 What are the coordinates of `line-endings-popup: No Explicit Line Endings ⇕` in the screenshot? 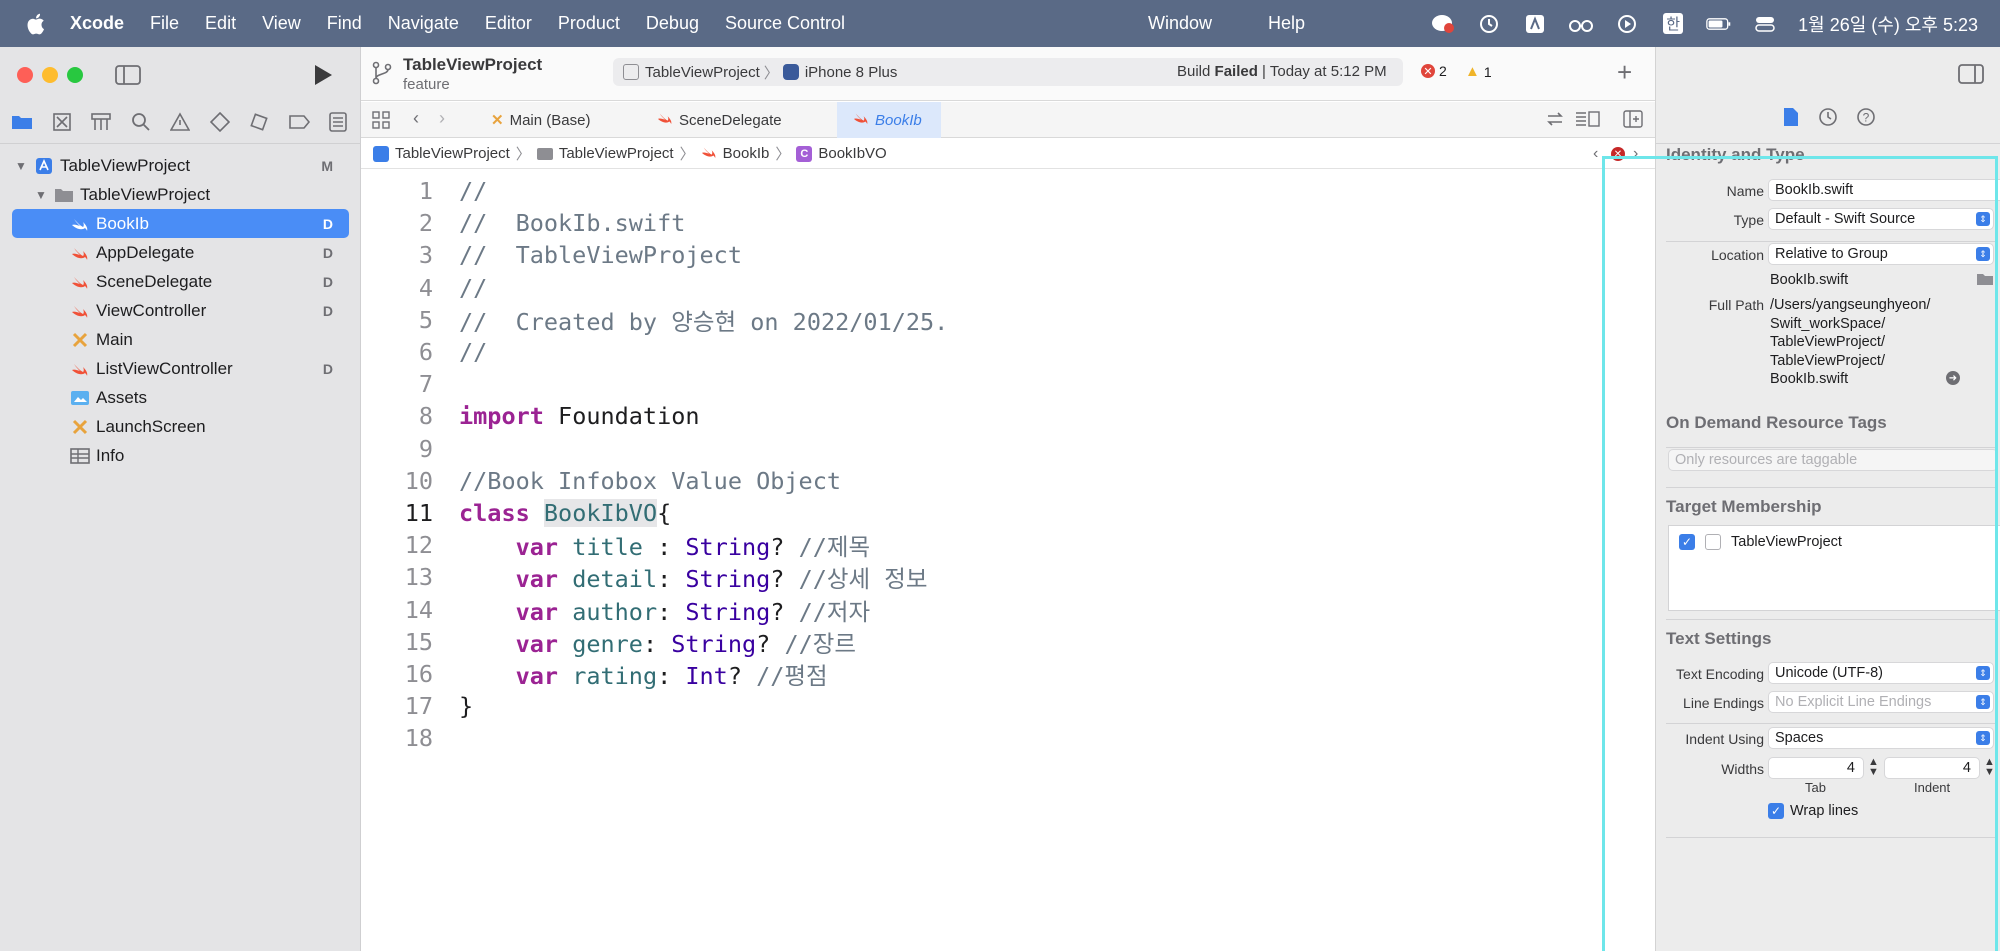 It's located at (1881, 702).